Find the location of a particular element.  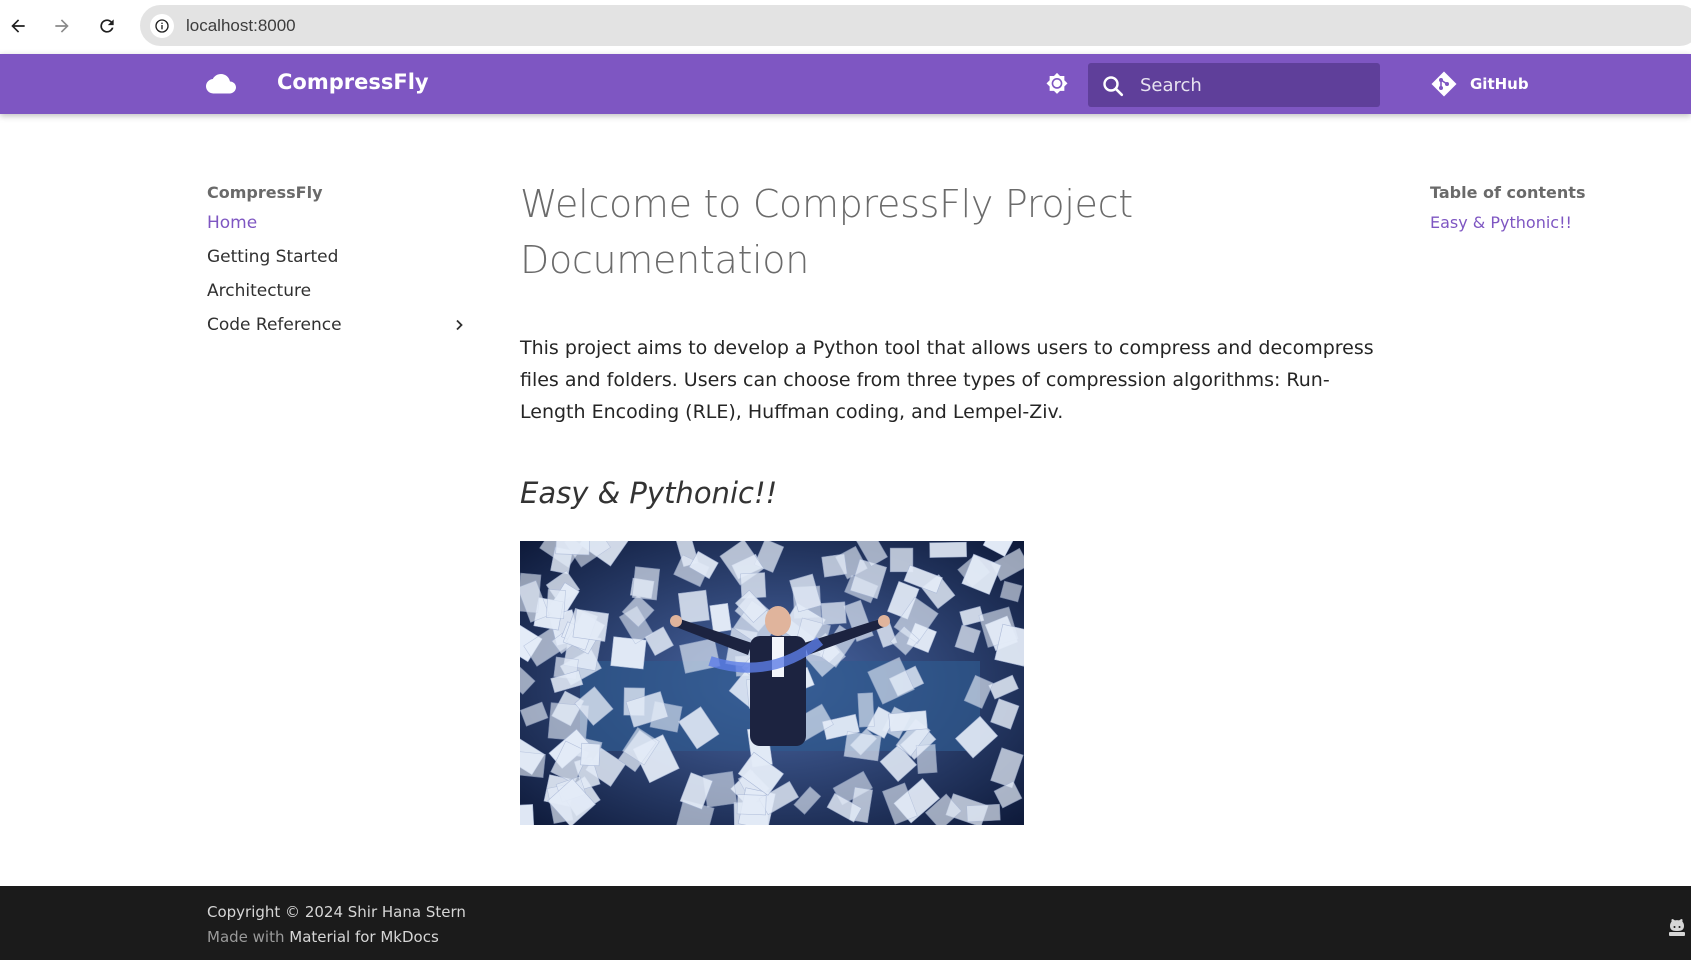

made-with-prefix: Made with is located at coordinates (246, 937).